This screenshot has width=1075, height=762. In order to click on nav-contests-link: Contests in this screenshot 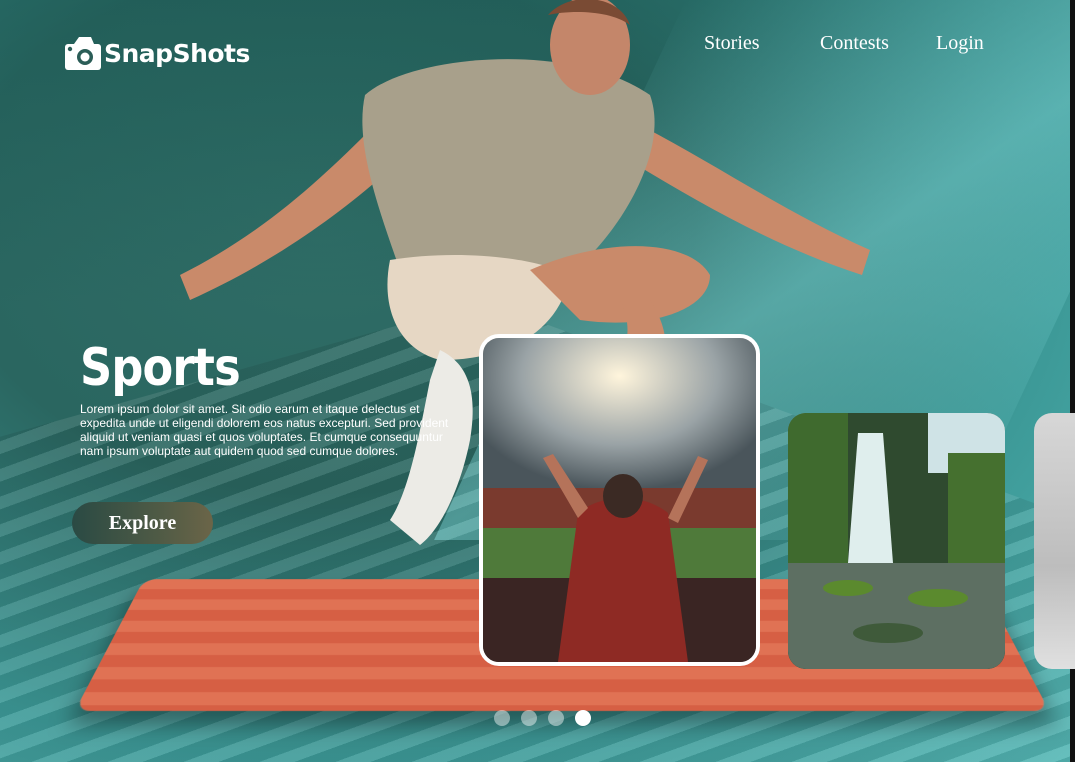, I will do `click(854, 43)`.